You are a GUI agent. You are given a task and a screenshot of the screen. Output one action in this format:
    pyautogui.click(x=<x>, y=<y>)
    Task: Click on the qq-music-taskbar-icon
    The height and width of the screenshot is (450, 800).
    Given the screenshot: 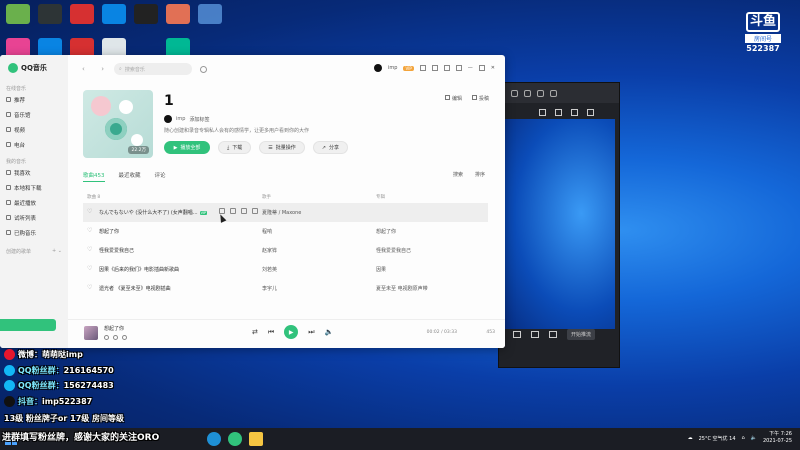 What is the action you would take?
    pyautogui.click(x=235, y=439)
    